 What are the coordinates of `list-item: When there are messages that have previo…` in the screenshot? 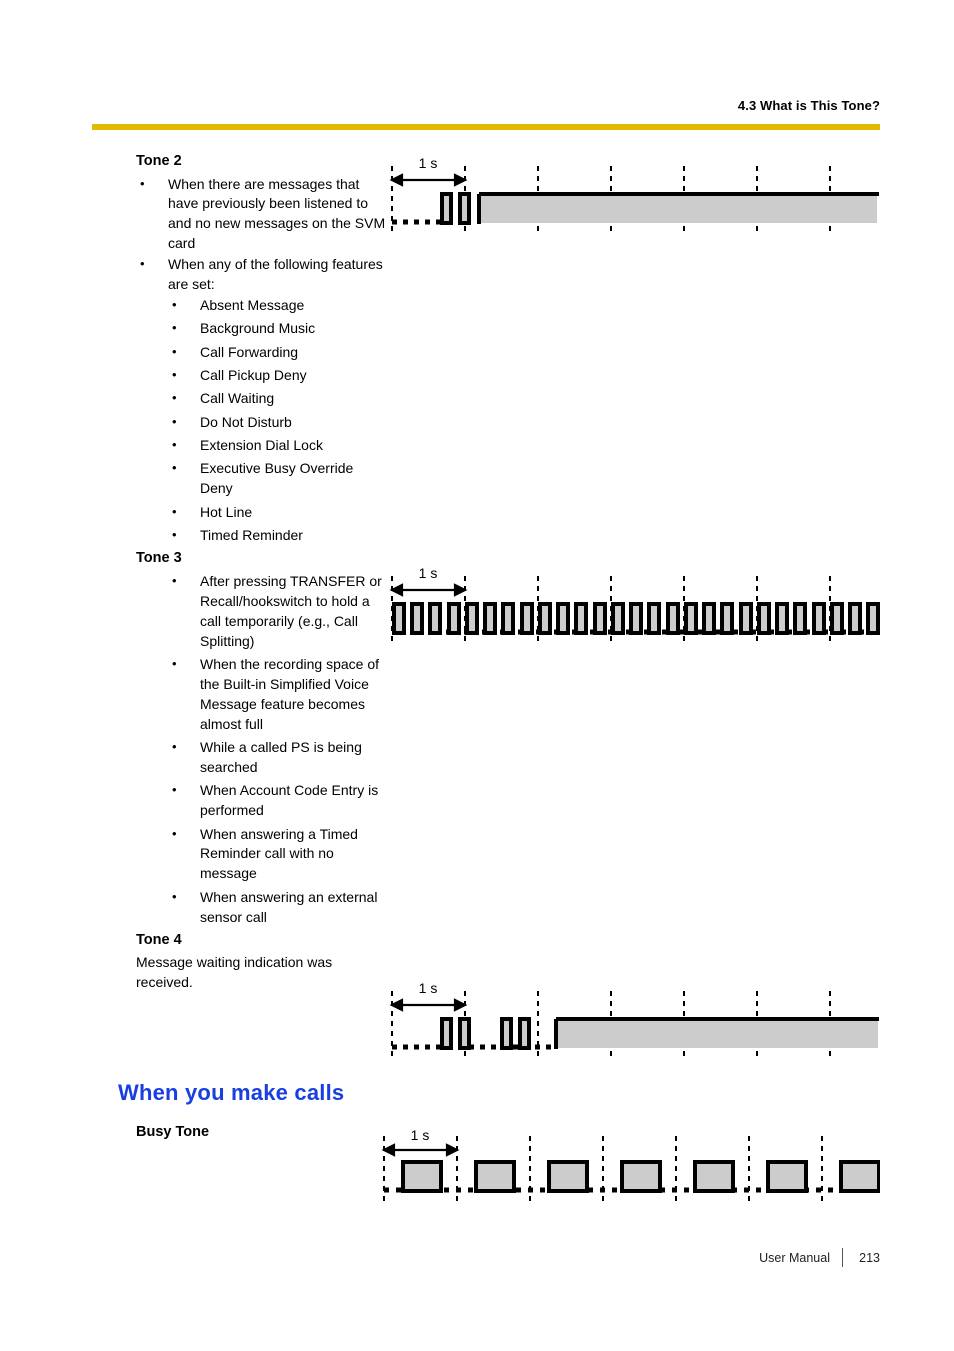 It's located at (261, 215).